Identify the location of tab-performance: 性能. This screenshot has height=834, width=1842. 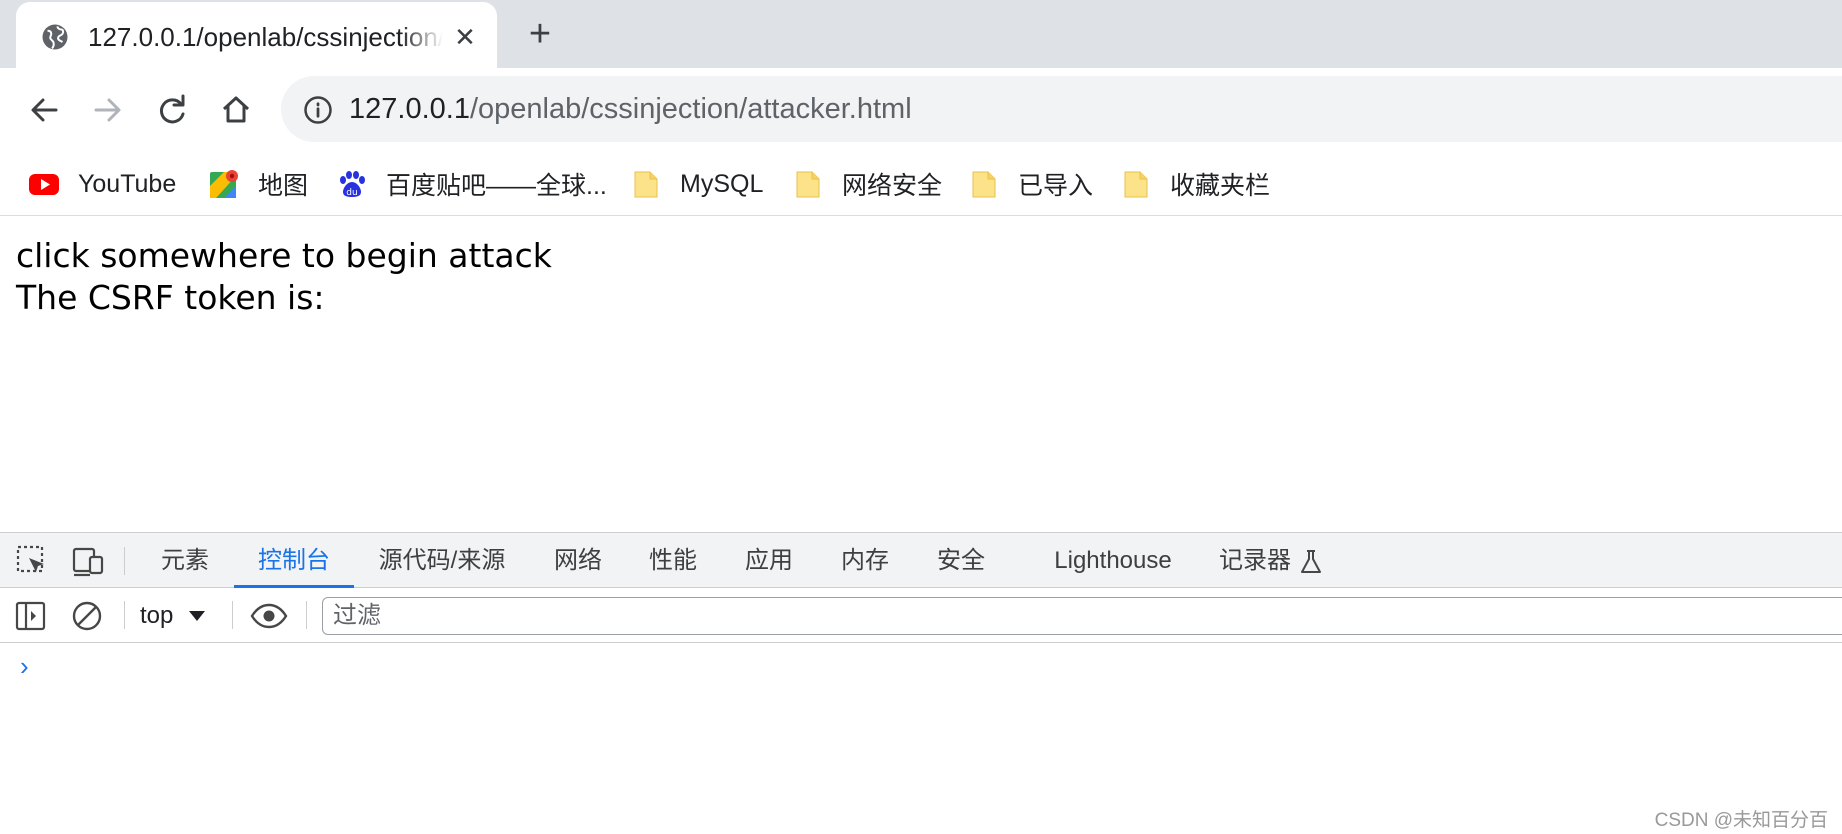
(673, 560).